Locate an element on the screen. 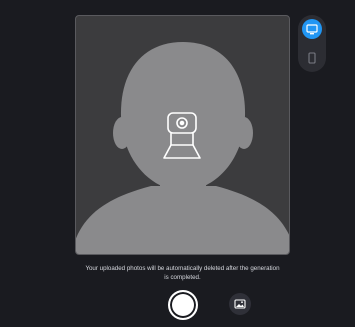 The height and width of the screenshot is (327, 355). gallery-upload-button is located at coordinates (240, 304).